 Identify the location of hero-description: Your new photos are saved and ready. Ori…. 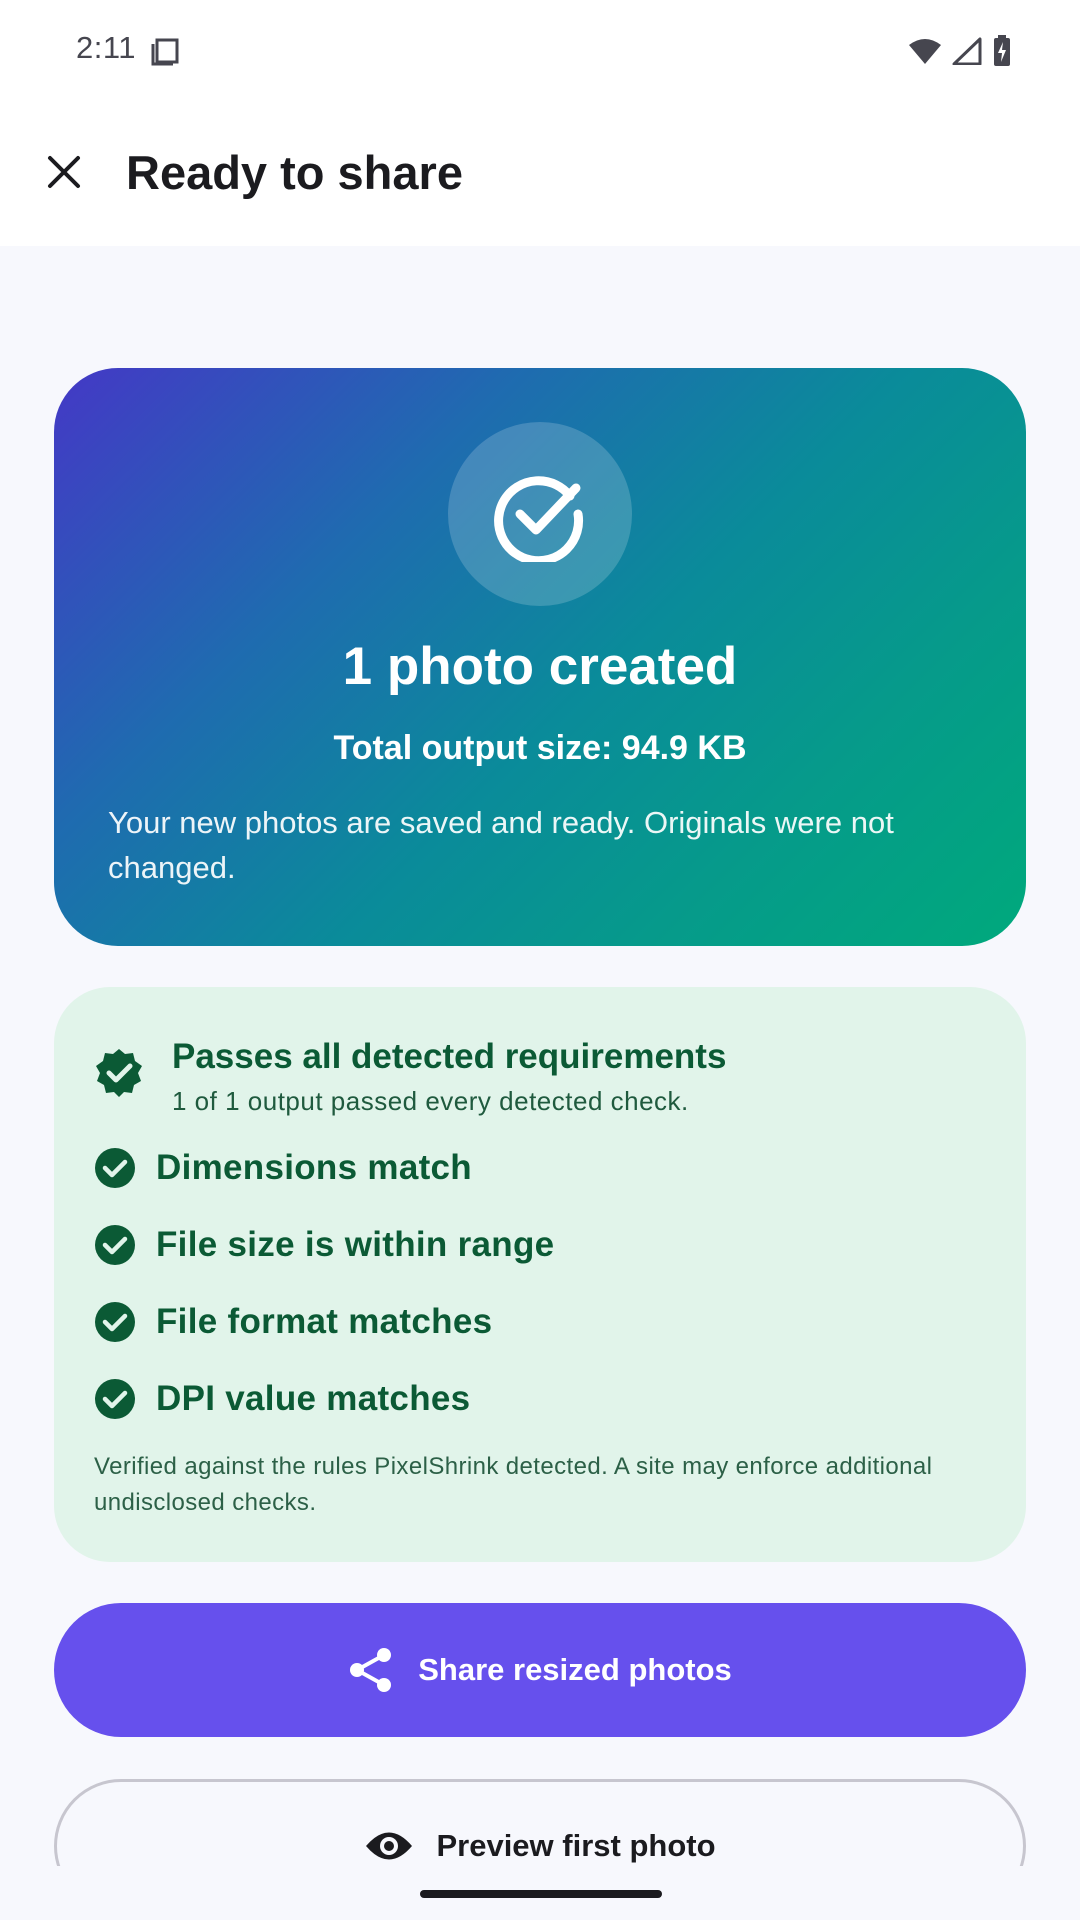
(501, 845).